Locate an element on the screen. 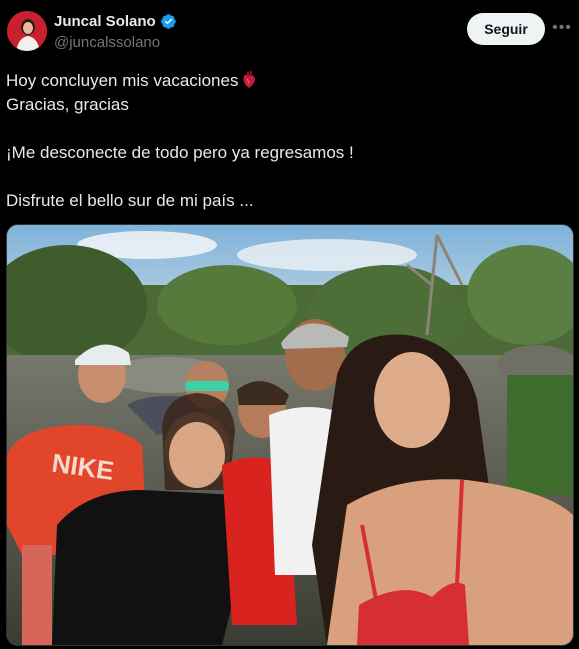  verified-badge-icon is located at coordinates (168, 21).